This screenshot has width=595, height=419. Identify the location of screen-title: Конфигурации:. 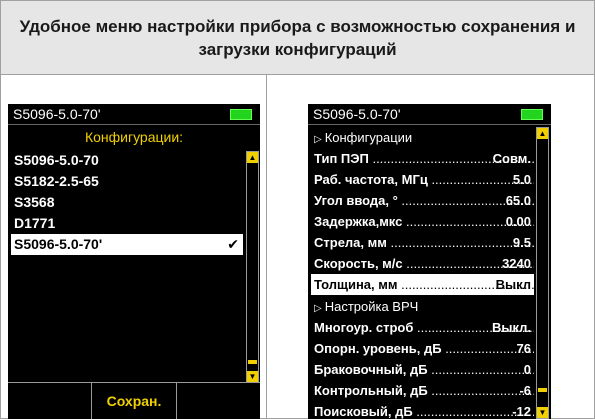
(134, 137).